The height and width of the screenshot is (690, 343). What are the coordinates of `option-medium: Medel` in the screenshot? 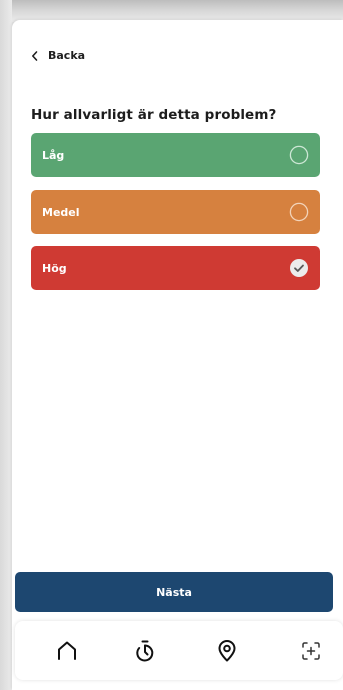 It's located at (175, 212).